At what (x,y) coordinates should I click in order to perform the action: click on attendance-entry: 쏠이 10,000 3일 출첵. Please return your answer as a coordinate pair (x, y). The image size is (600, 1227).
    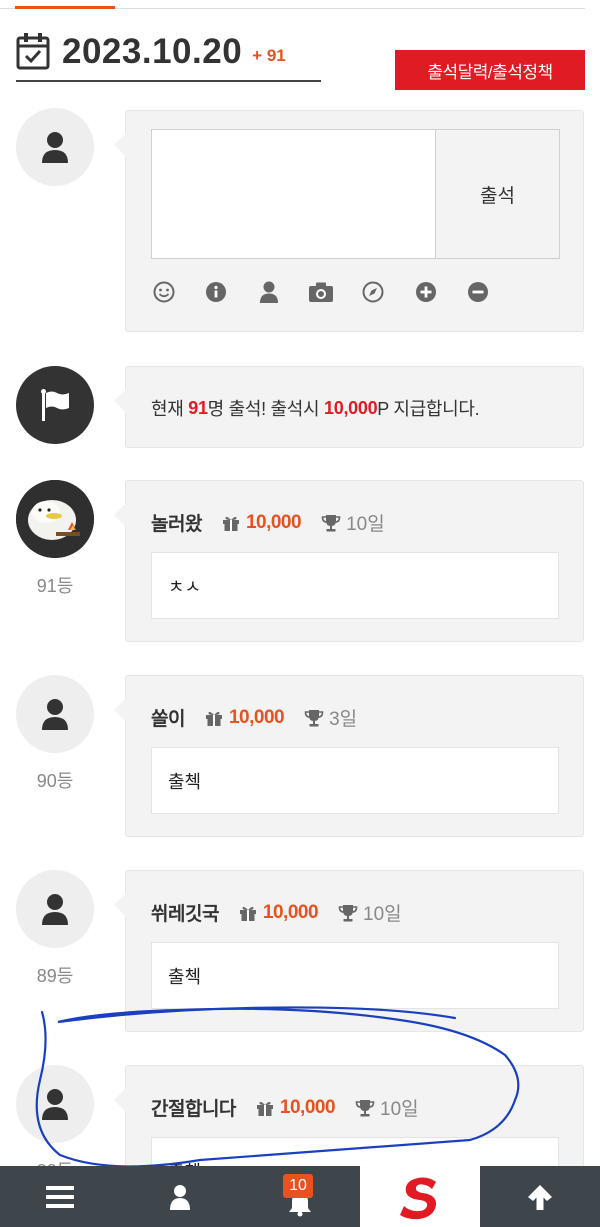
    Looking at the image, I should click on (349, 756).